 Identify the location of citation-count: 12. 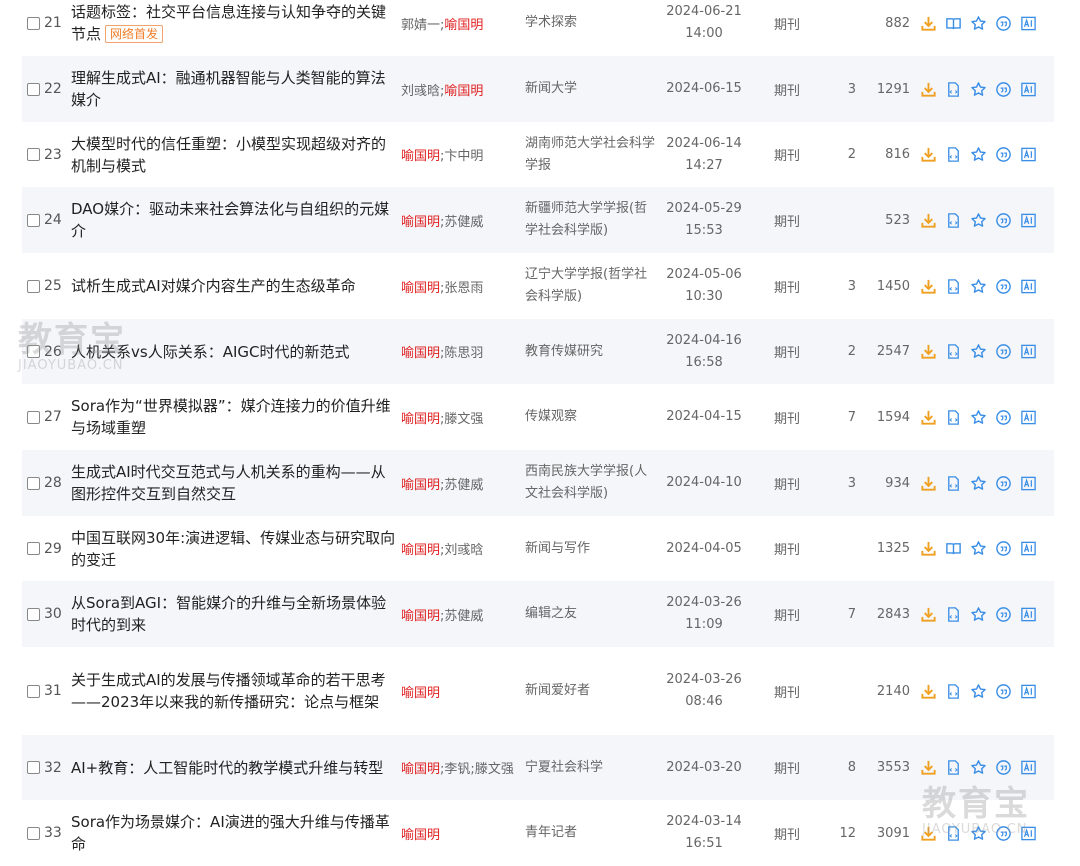
(843, 833).